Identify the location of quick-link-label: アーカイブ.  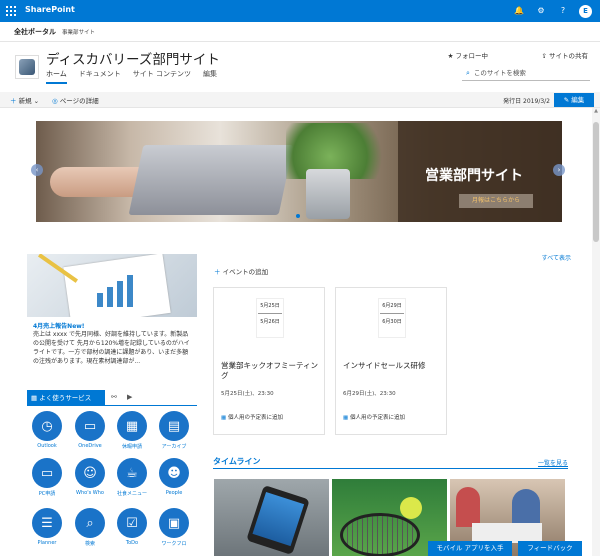
(174, 447).